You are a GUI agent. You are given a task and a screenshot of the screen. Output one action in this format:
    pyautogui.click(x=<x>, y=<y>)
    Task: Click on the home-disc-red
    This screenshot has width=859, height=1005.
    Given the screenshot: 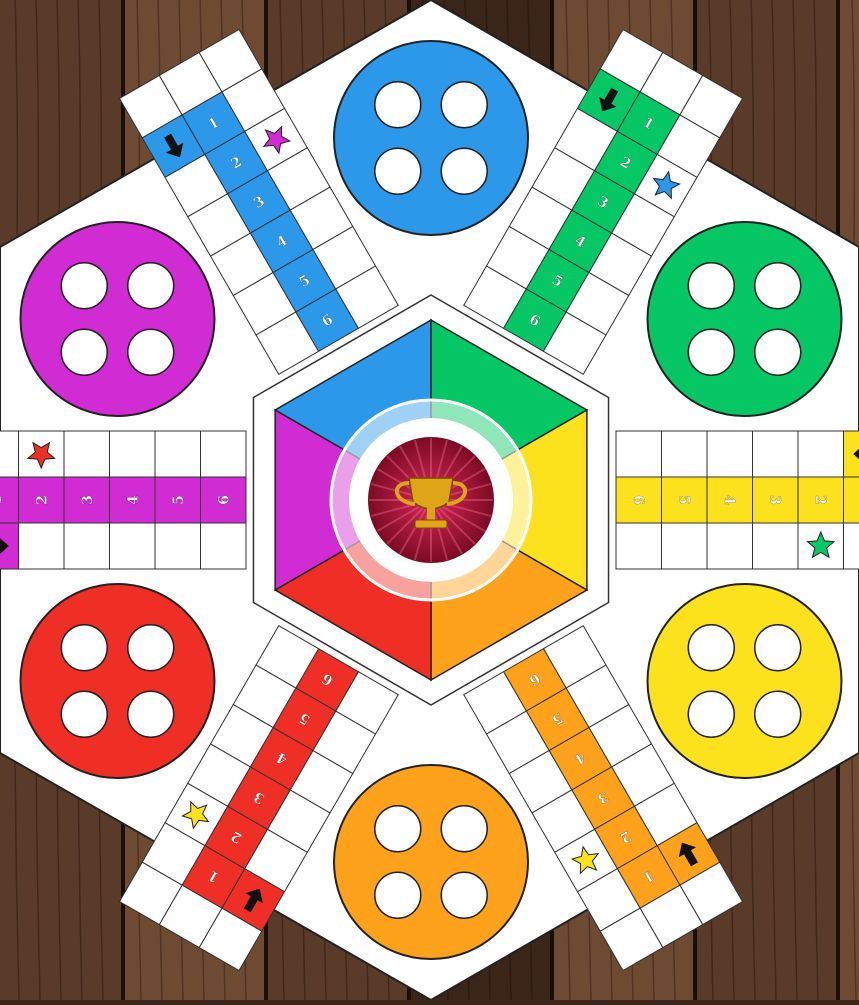 What is the action you would take?
    pyautogui.click(x=117, y=681)
    